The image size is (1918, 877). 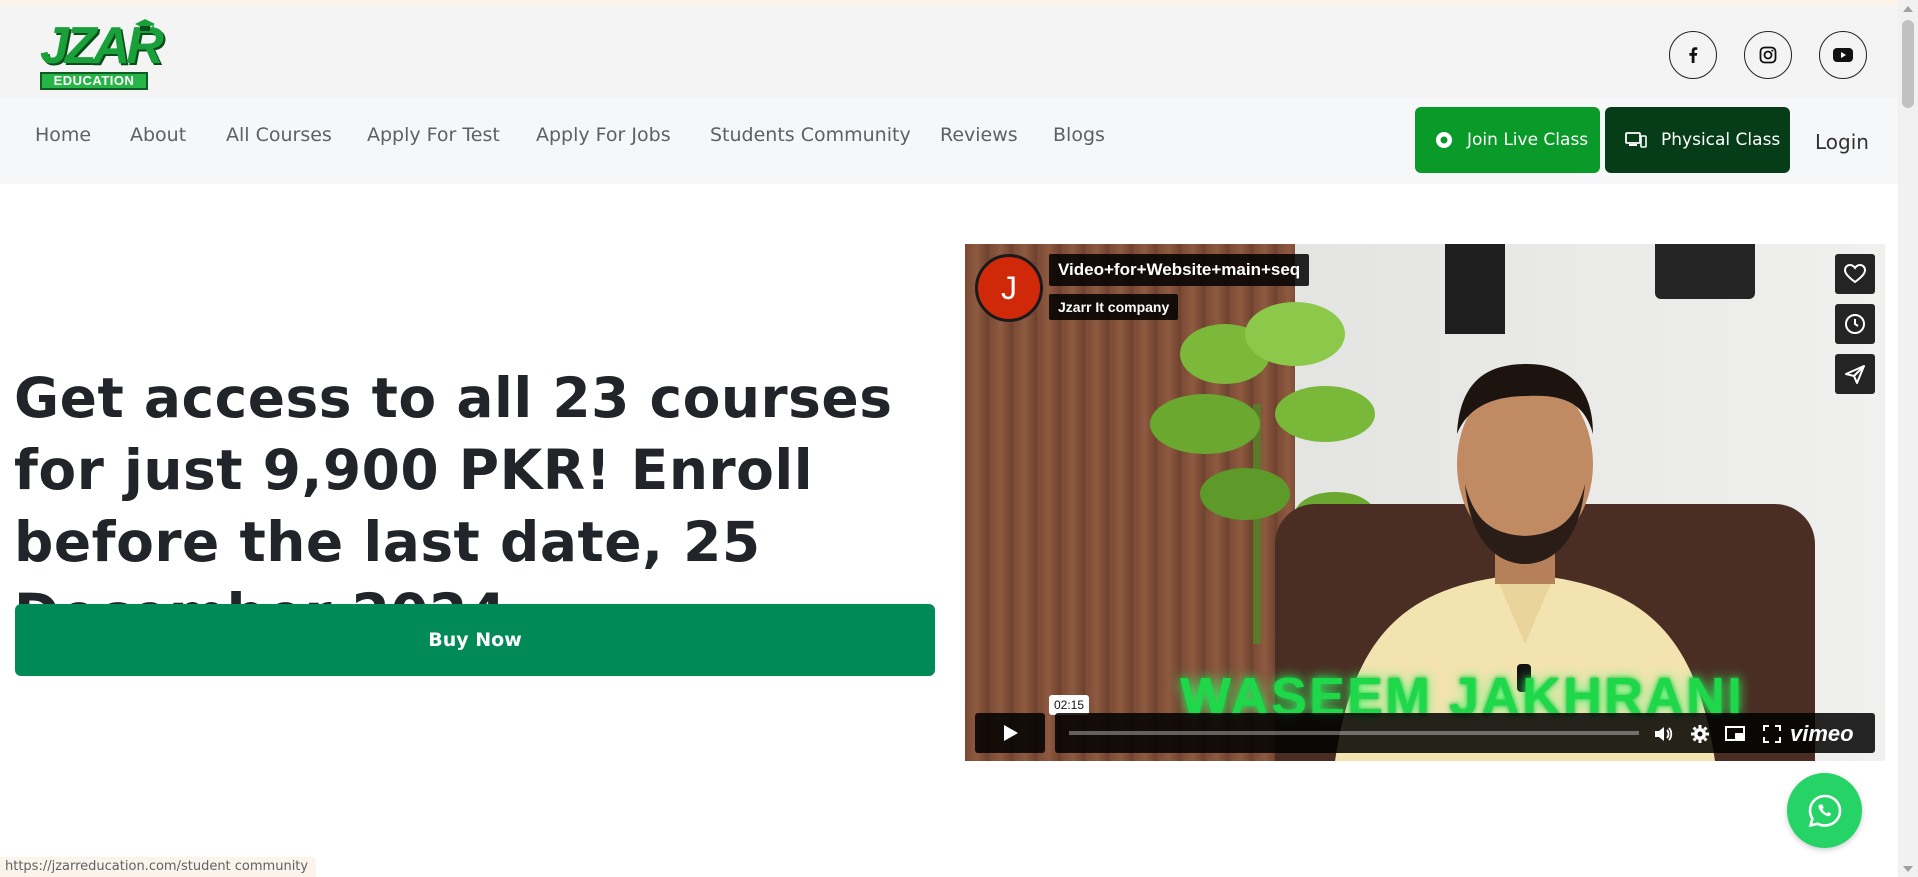 I want to click on send-icon, so click(x=1855, y=374).